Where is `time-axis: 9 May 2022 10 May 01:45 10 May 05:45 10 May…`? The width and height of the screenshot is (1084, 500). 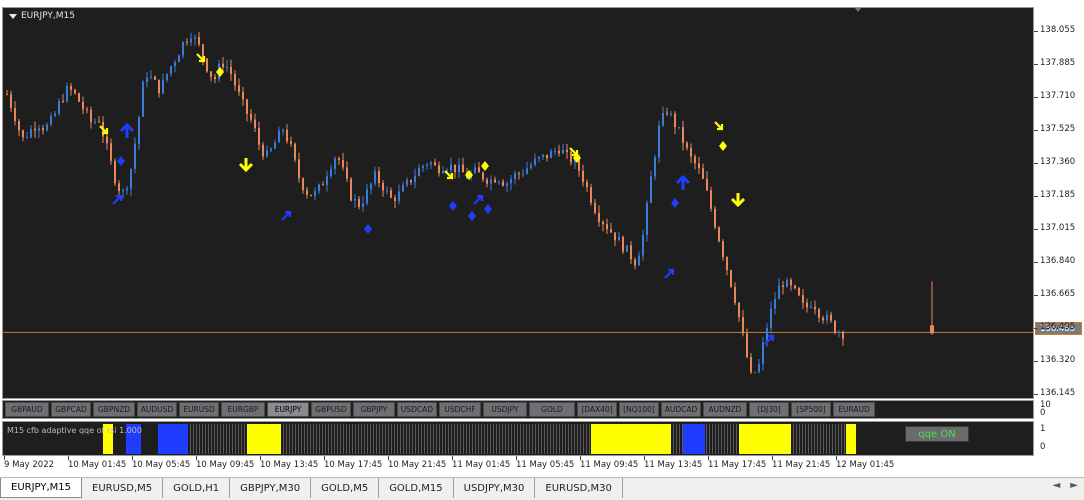
time-axis: 9 May 2022 10 May 01:45 10 May 05:45 10 May… is located at coordinates (518, 466).